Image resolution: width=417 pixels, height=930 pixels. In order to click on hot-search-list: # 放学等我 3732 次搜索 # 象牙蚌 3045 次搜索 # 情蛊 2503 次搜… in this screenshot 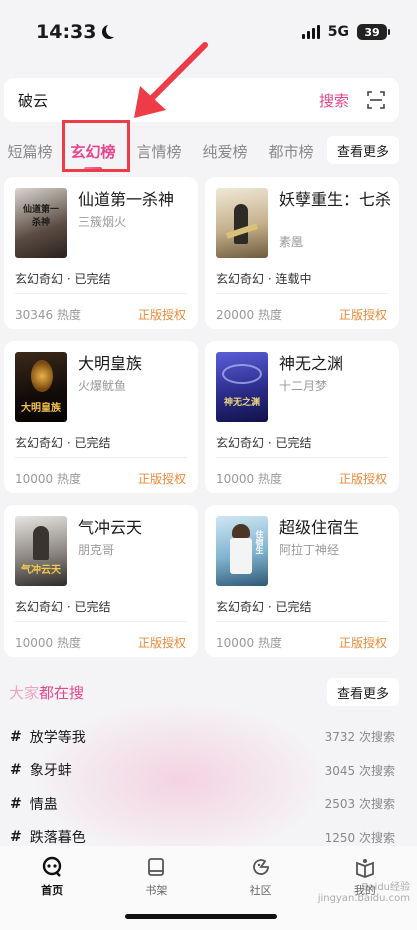, I will do `click(202, 787)`.